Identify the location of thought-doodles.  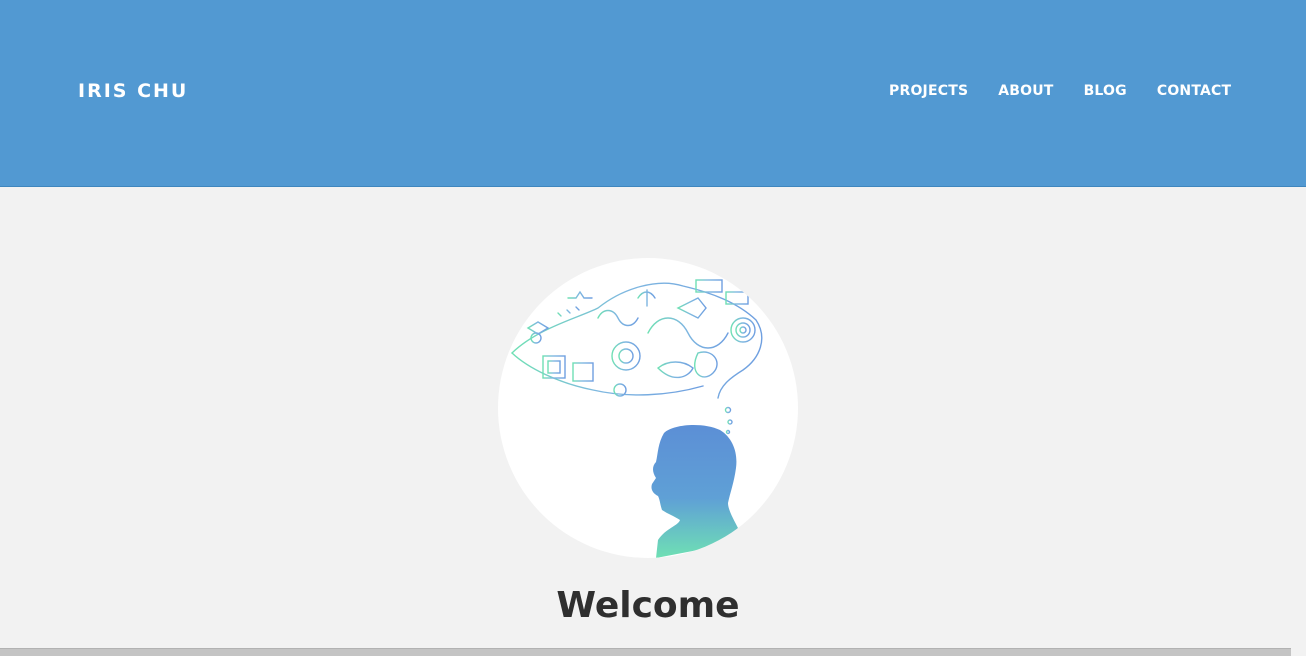
(637, 357).